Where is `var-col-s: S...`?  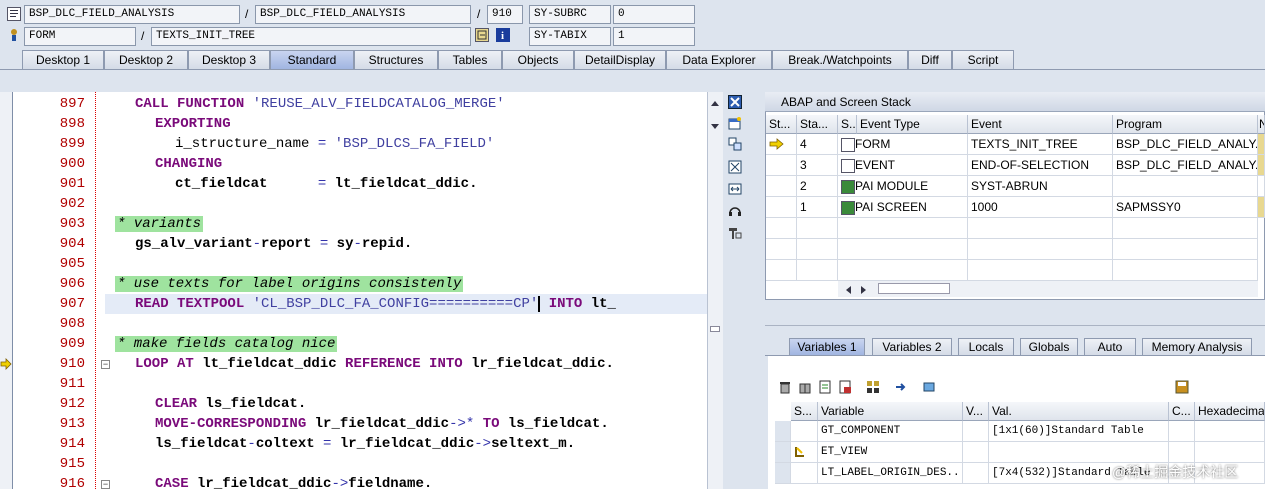 var-col-s: S... is located at coordinates (804, 411).